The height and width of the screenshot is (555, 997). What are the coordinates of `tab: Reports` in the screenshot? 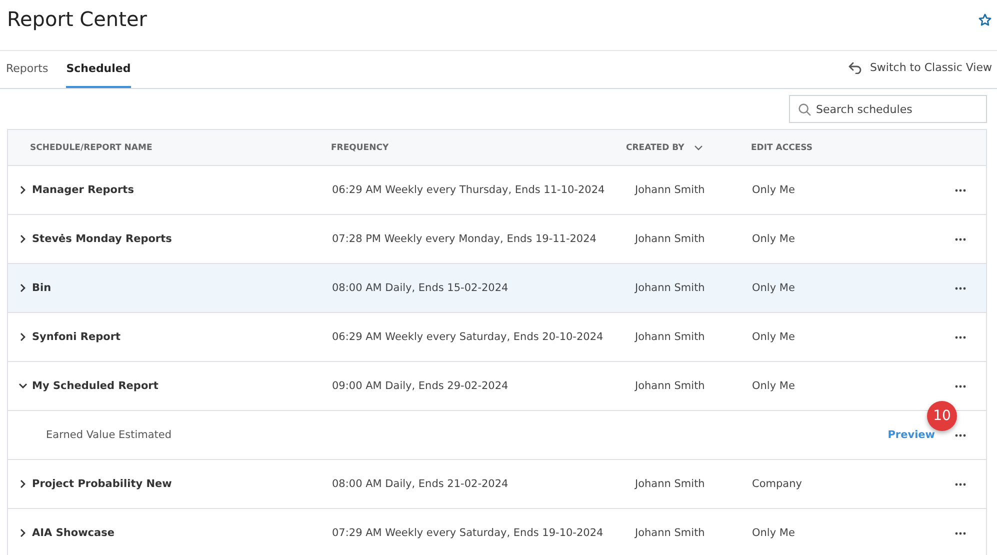 It's located at (27, 69).